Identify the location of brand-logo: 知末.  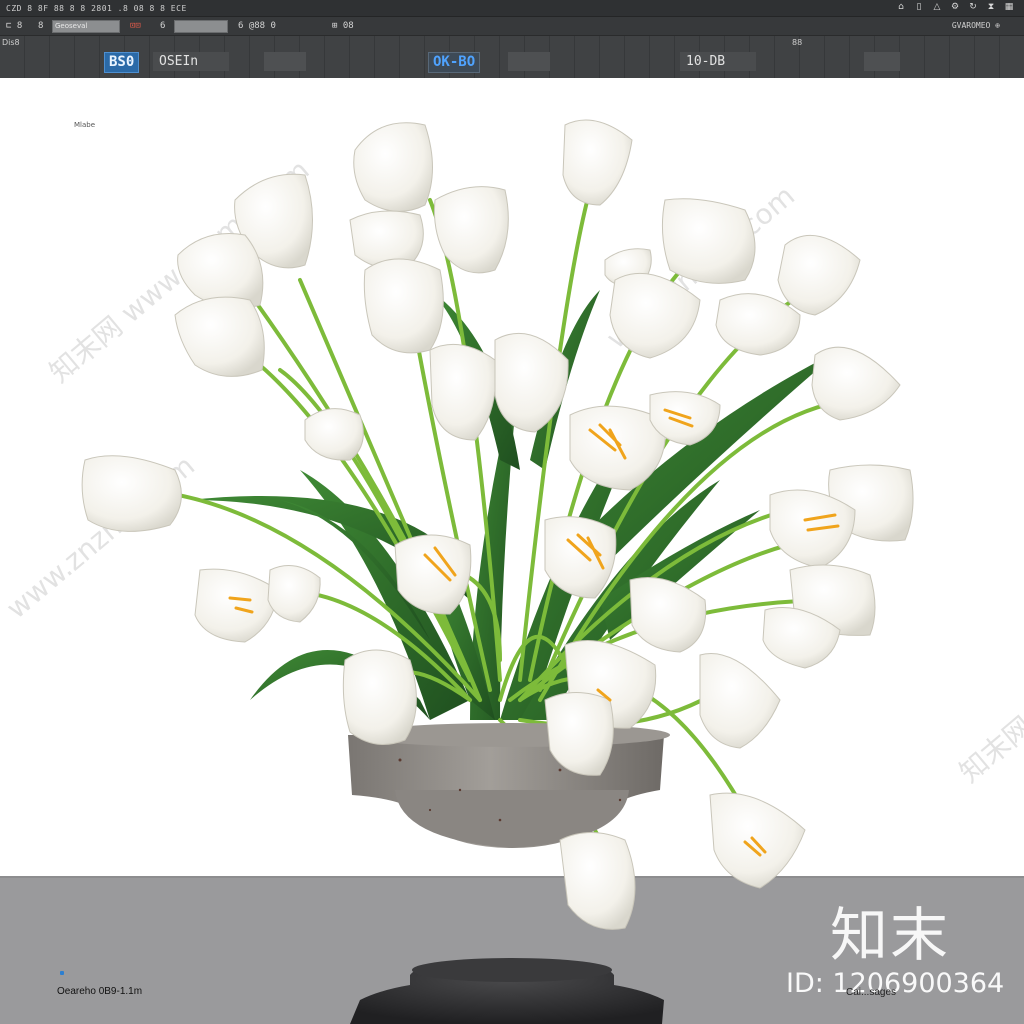
(890, 935).